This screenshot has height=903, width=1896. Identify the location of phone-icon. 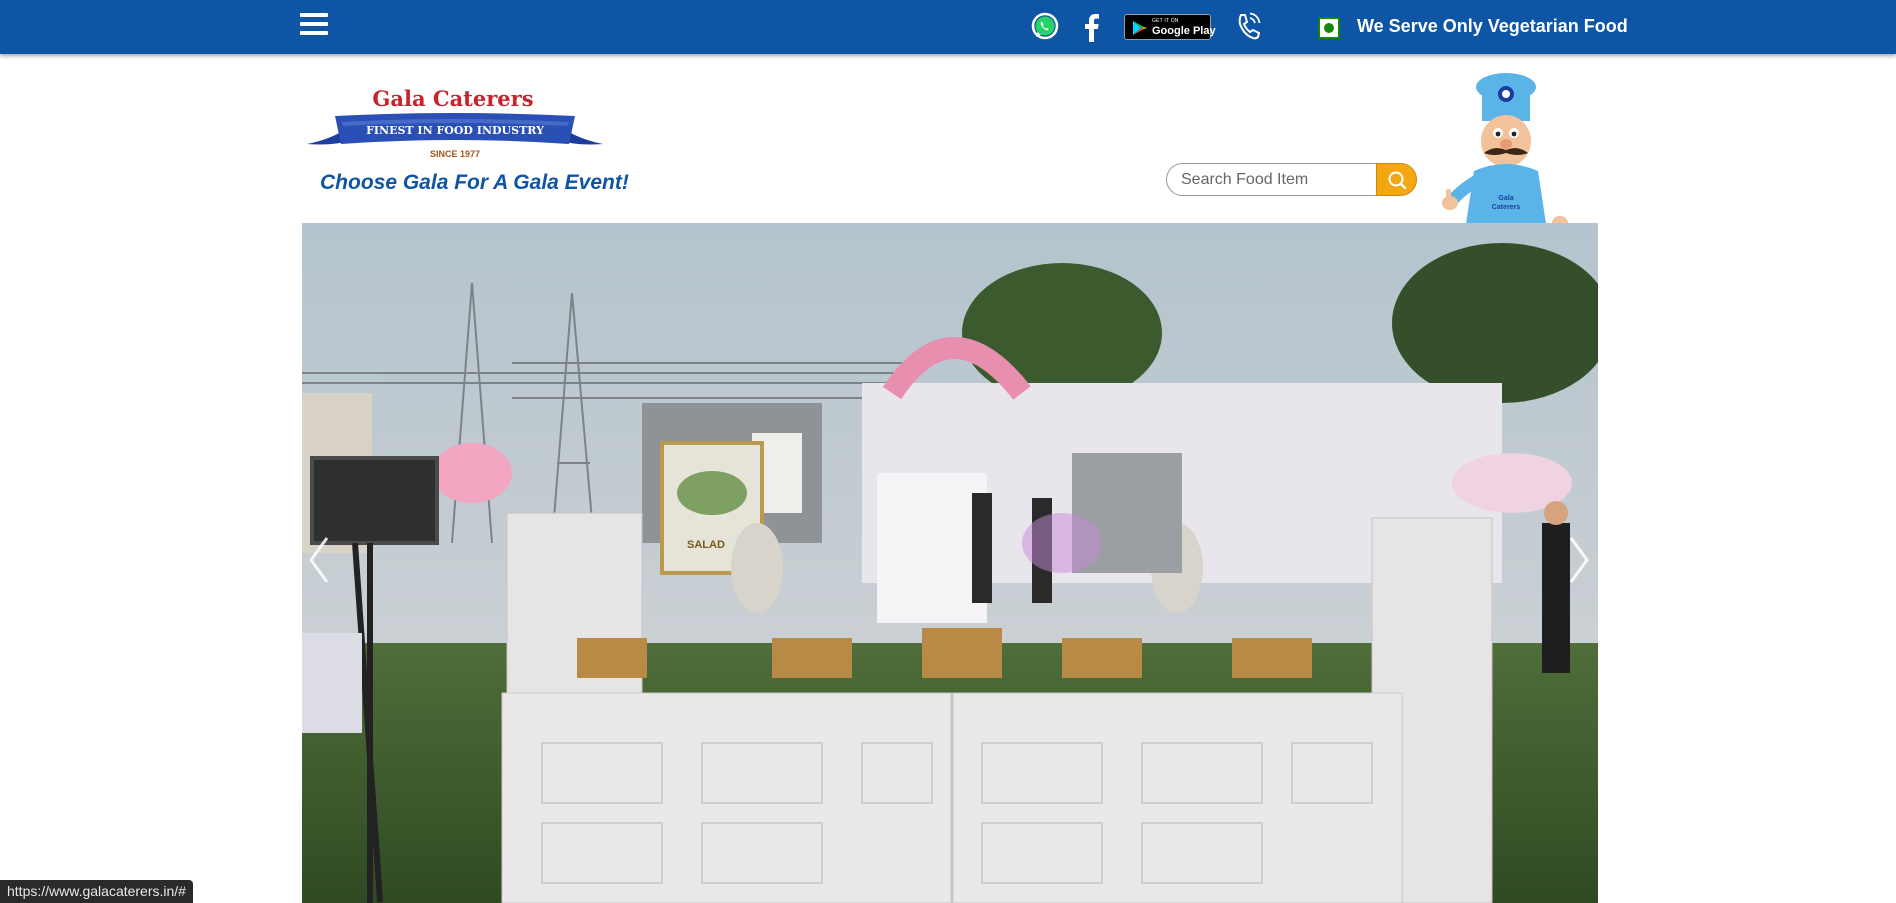
(1248, 26).